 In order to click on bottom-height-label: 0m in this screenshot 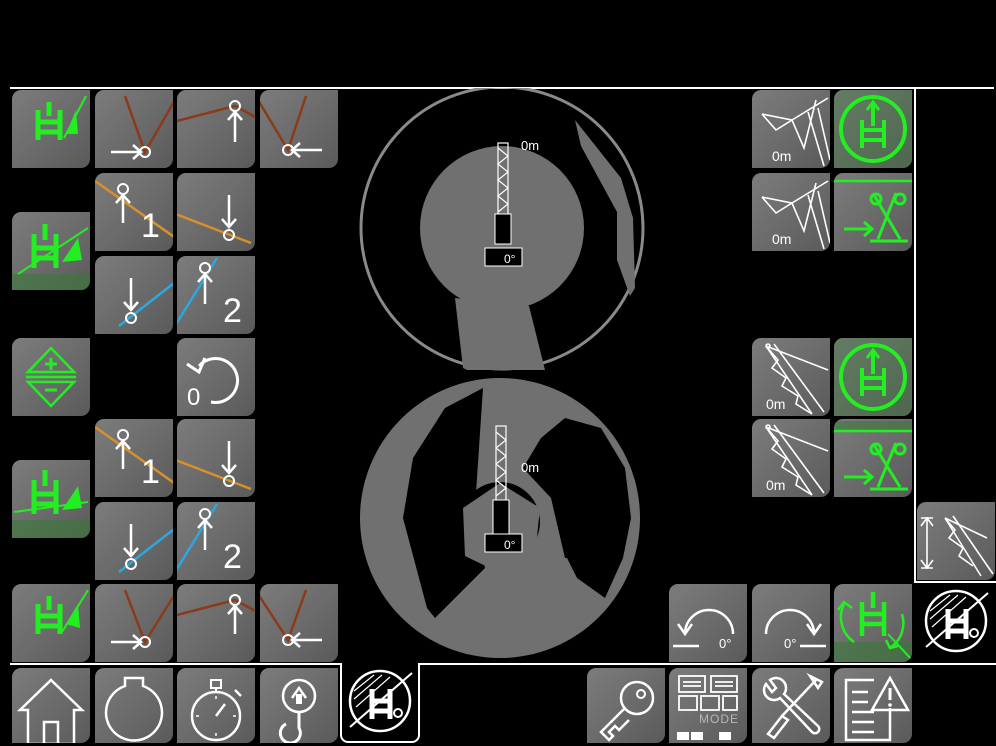, I will do `click(530, 467)`.